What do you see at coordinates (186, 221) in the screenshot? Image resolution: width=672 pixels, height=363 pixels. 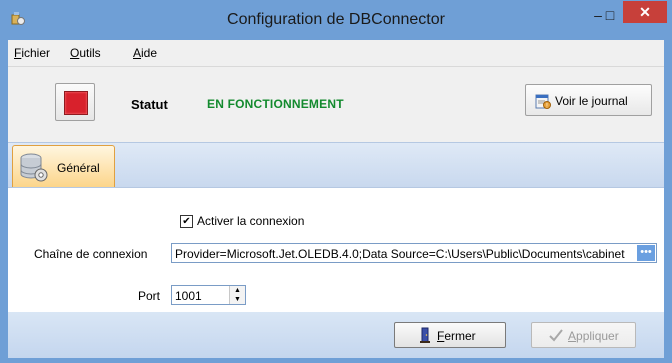 I see `checkbox-box: ✔` at bounding box center [186, 221].